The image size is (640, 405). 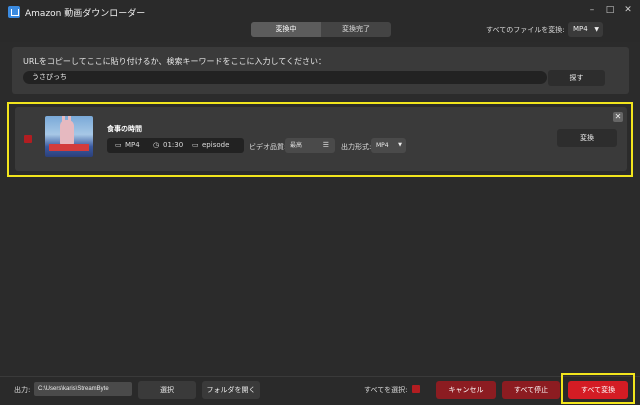 What do you see at coordinates (592, 10) in the screenshot?
I see `minimize-icon: –` at bounding box center [592, 10].